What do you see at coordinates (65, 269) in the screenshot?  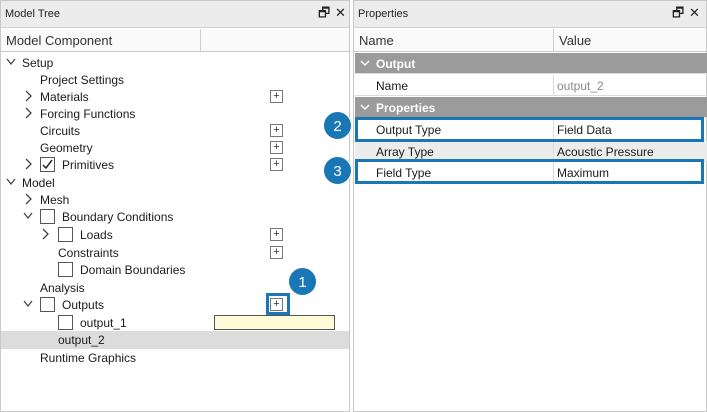 I see `domain-boundaries-checkbox` at bounding box center [65, 269].